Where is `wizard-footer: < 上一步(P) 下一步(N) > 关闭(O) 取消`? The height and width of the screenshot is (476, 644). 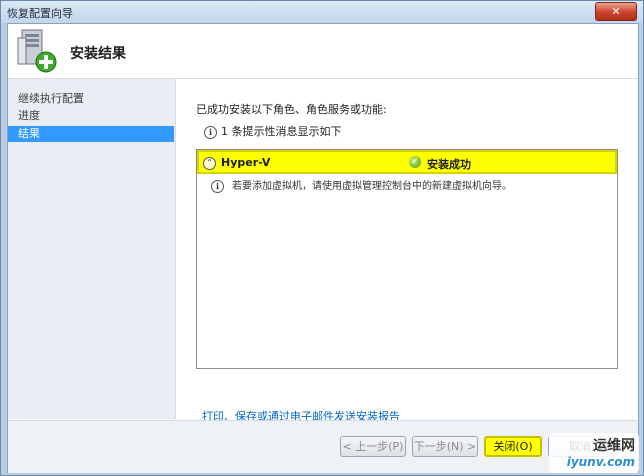 wizard-footer: < 上一步(P) 下一步(N) > 关闭(O) 取消 is located at coordinates (323, 446).